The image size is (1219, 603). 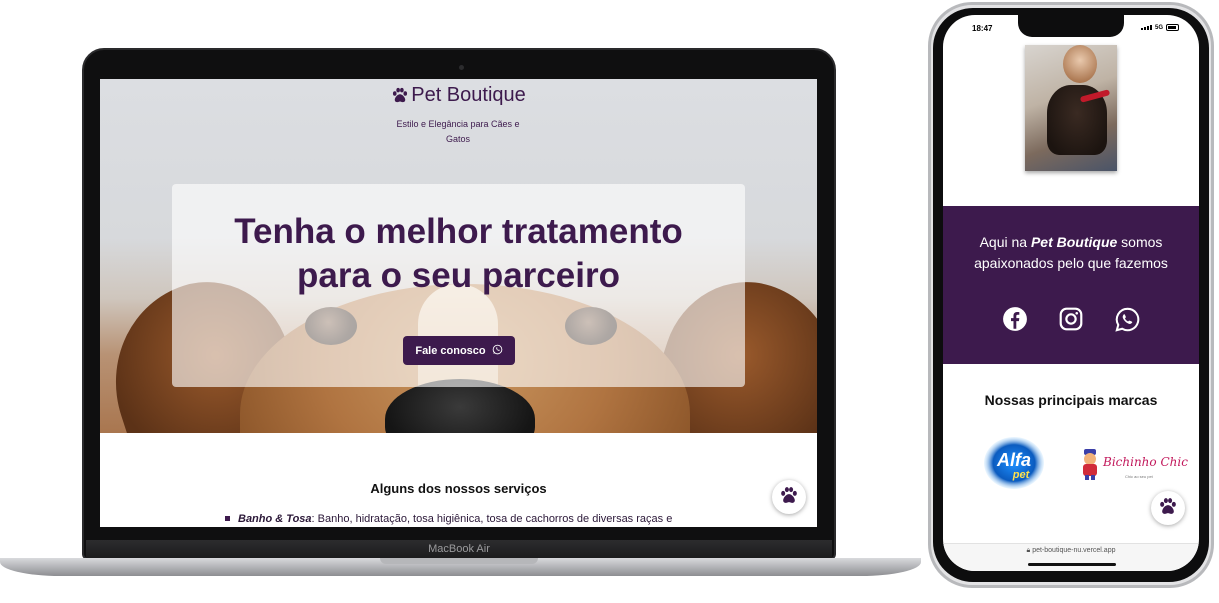 What do you see at coordinates (459, 561) in the screenshot?
I see `laptop-notch` at bounding box center [459, 561].